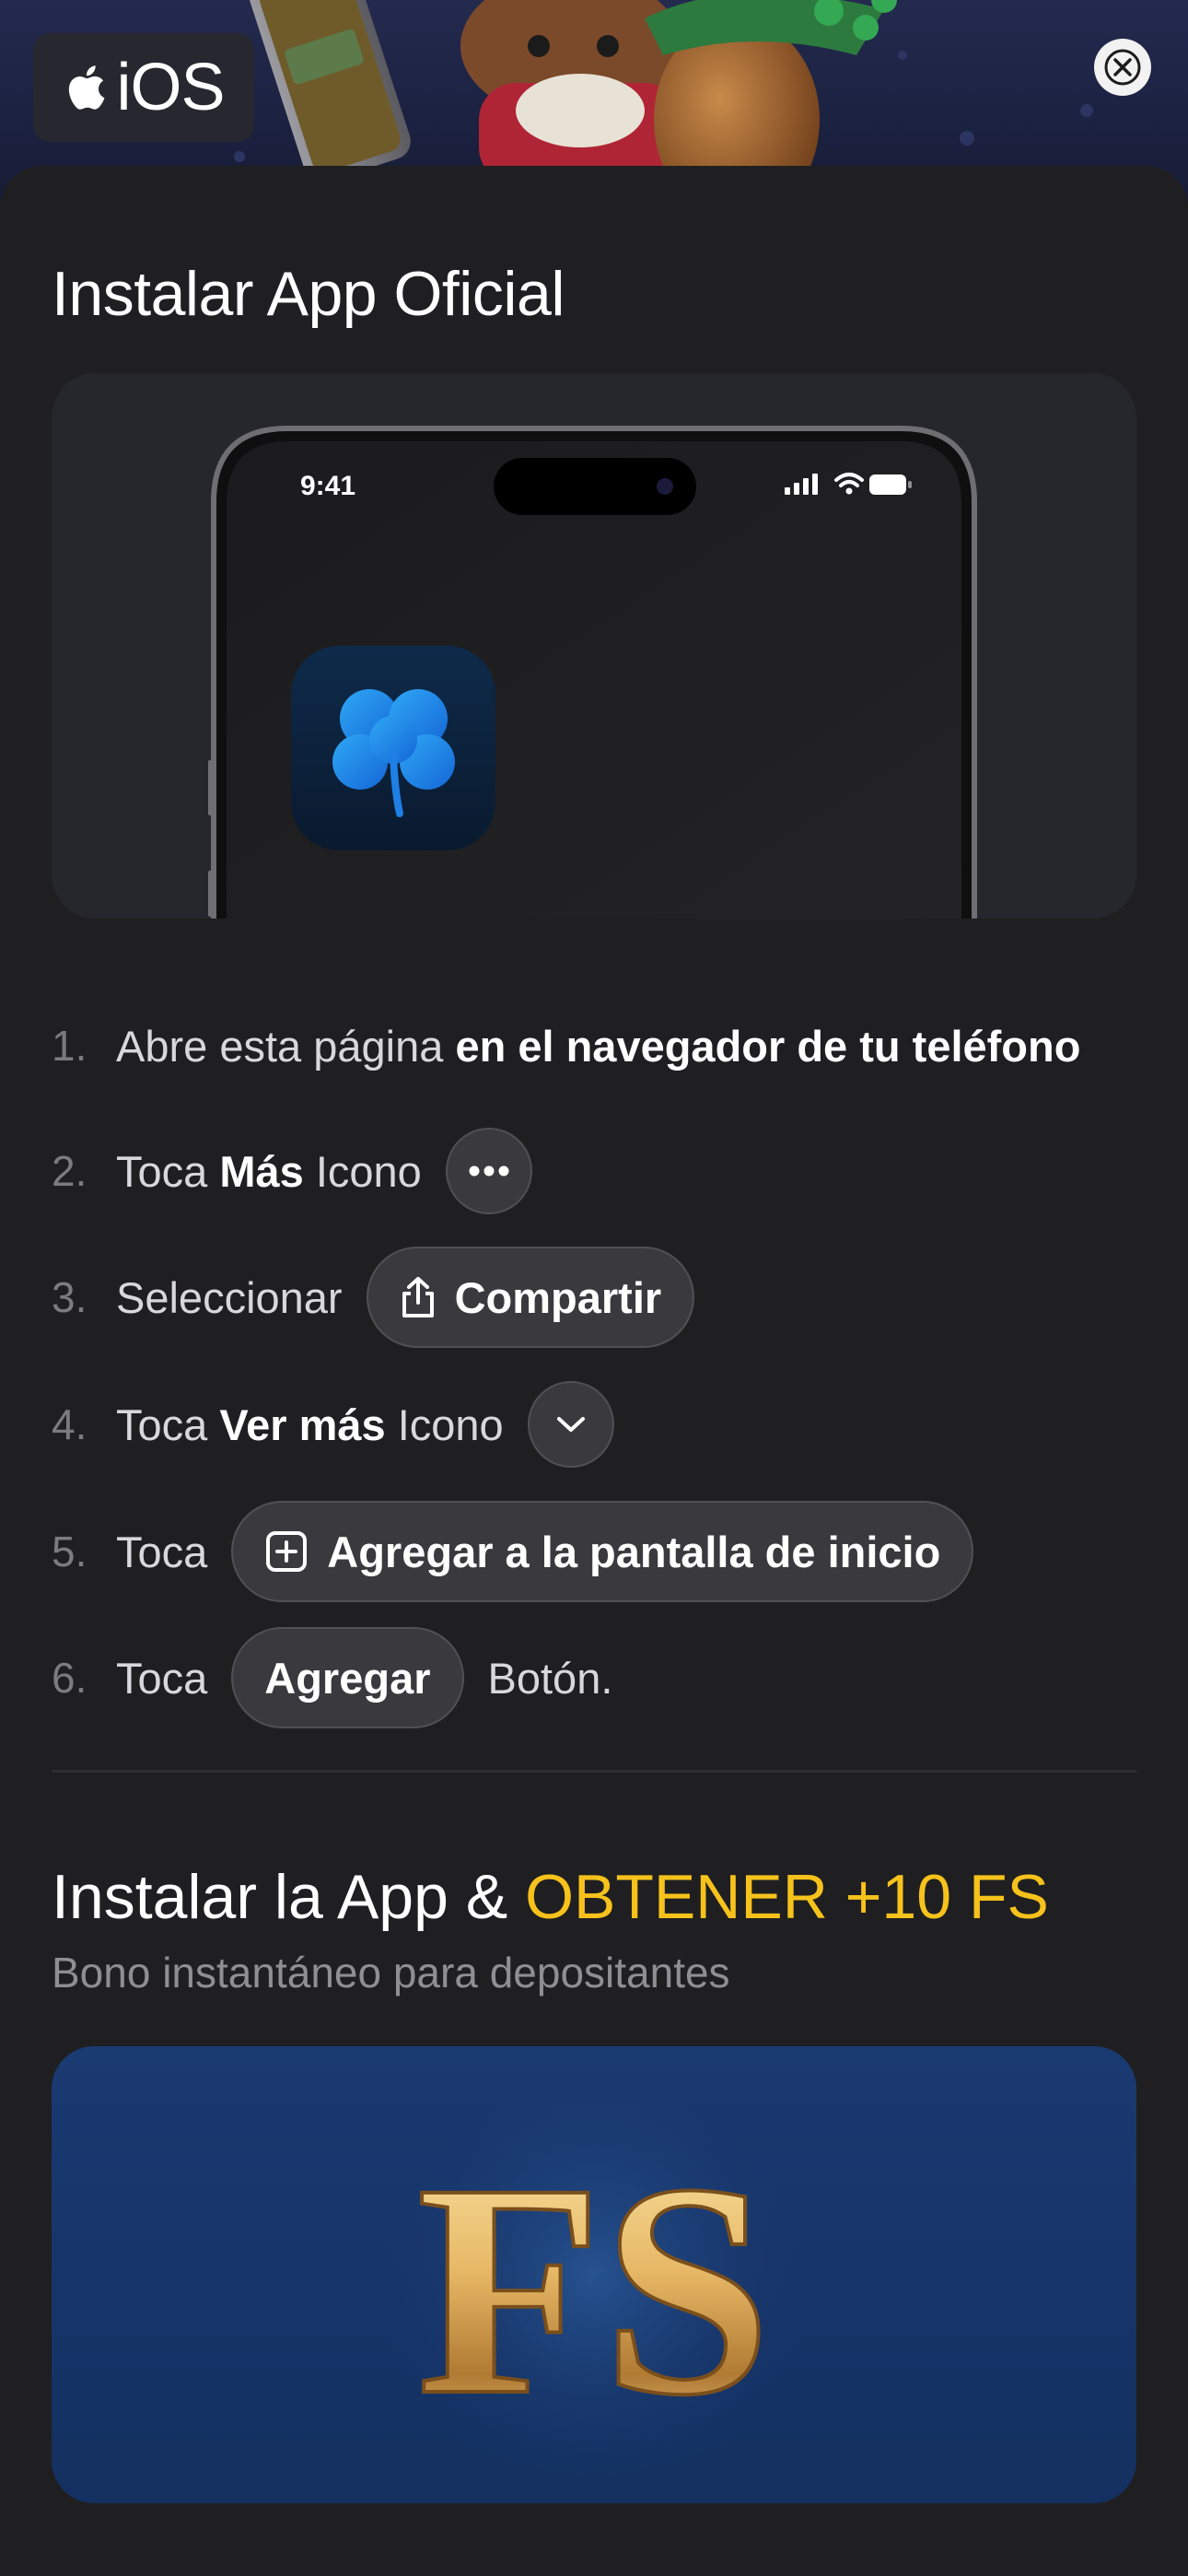 The height and width of the screenshot is (2576, 1188). Describe the element at coordinates (592, 672) in the screenshot. I see `phone-mockup: 9:41` at that location.